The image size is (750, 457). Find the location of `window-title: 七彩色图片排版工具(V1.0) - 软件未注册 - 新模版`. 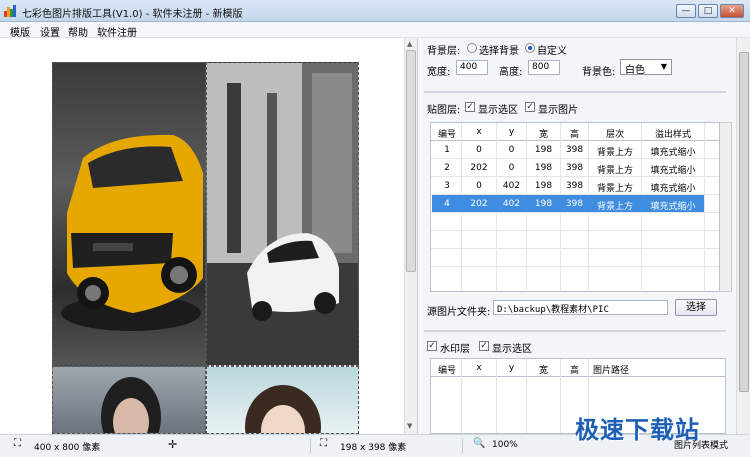

window-title: 七彩色图片排版工具(V1.0) - 软件未注册 - 新模版 is located at coordinates (132, 14).